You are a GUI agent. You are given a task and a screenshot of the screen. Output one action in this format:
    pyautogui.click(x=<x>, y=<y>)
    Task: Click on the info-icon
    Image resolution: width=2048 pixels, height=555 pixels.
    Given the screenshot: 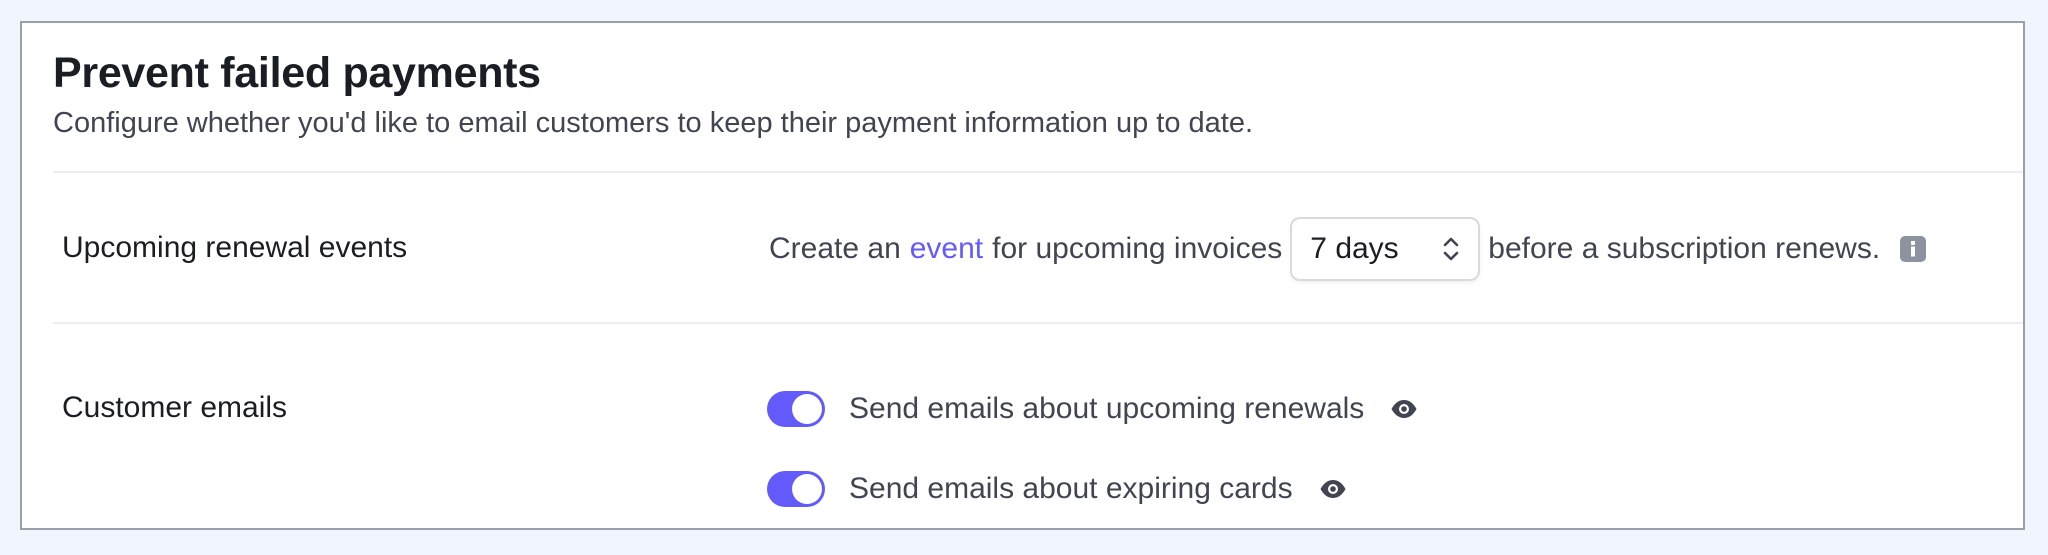 What is the action you would take?
    pyautogui.click(x=1913, y=249)
    